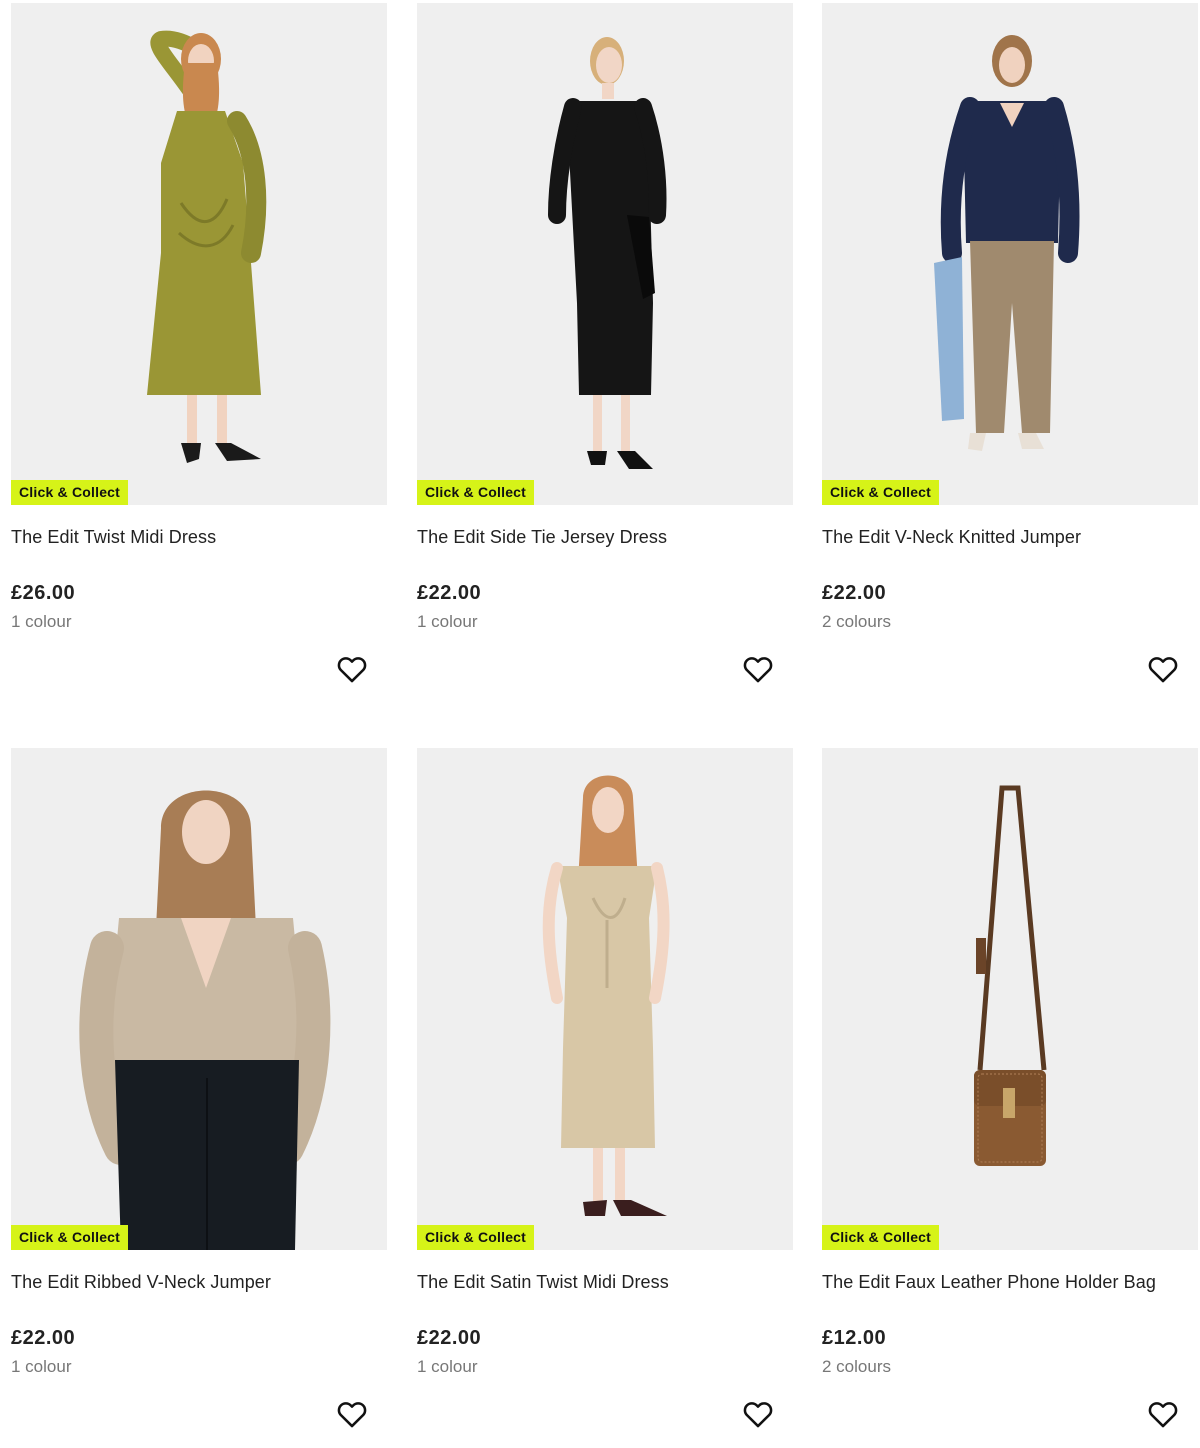 This screenshot has height=1448, width=1200. What do you see at coordinates (602, 1282) in the screenshot?
I see `product-name: The Edit Satin Twist Midi Dress` at bounding box center [602, 1282].